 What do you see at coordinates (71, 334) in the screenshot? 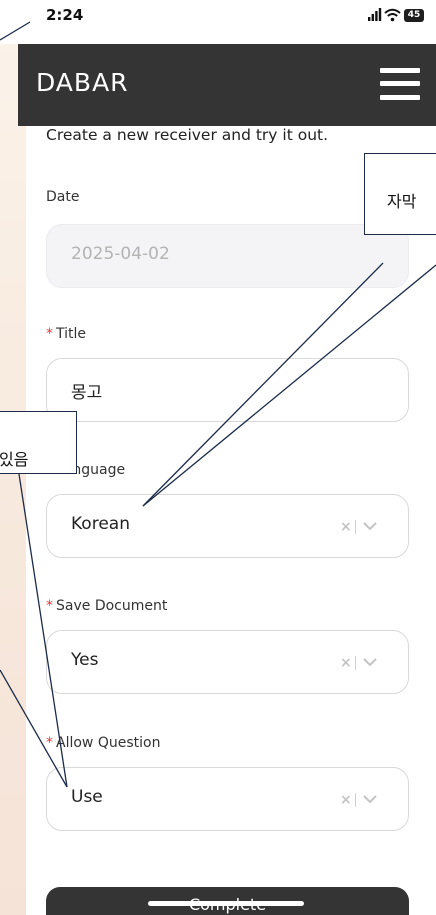
I see `title-label-text: Title` at bounding box center [71, 334].